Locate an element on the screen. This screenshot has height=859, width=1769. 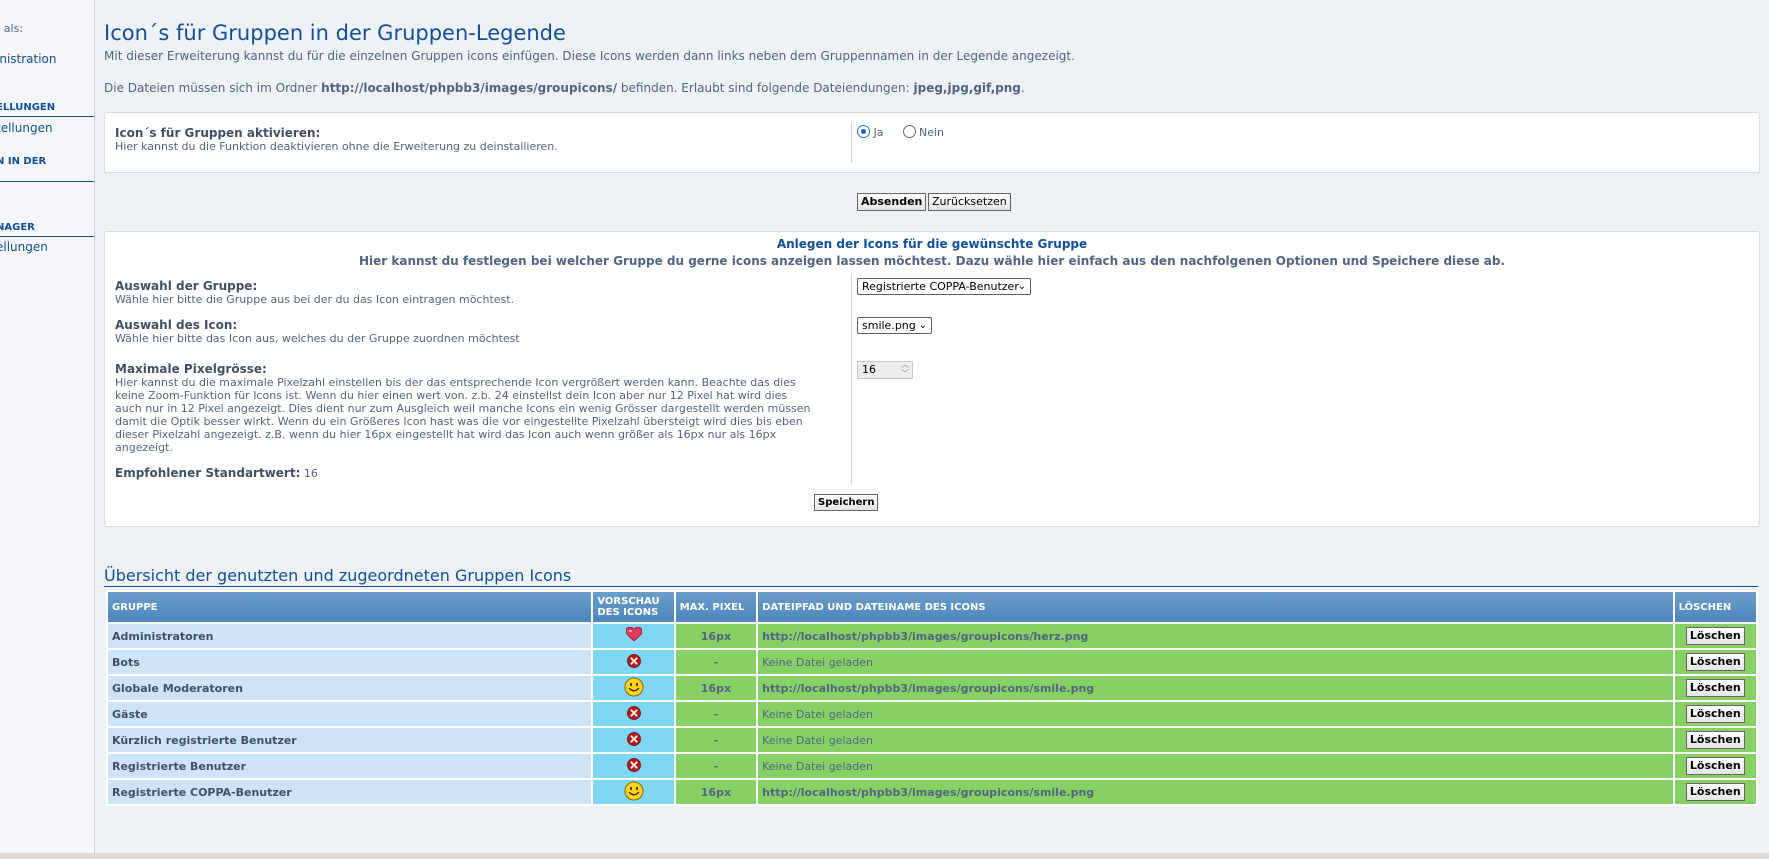
icon-select-value: smile.png is located at coordinates (889, 325).